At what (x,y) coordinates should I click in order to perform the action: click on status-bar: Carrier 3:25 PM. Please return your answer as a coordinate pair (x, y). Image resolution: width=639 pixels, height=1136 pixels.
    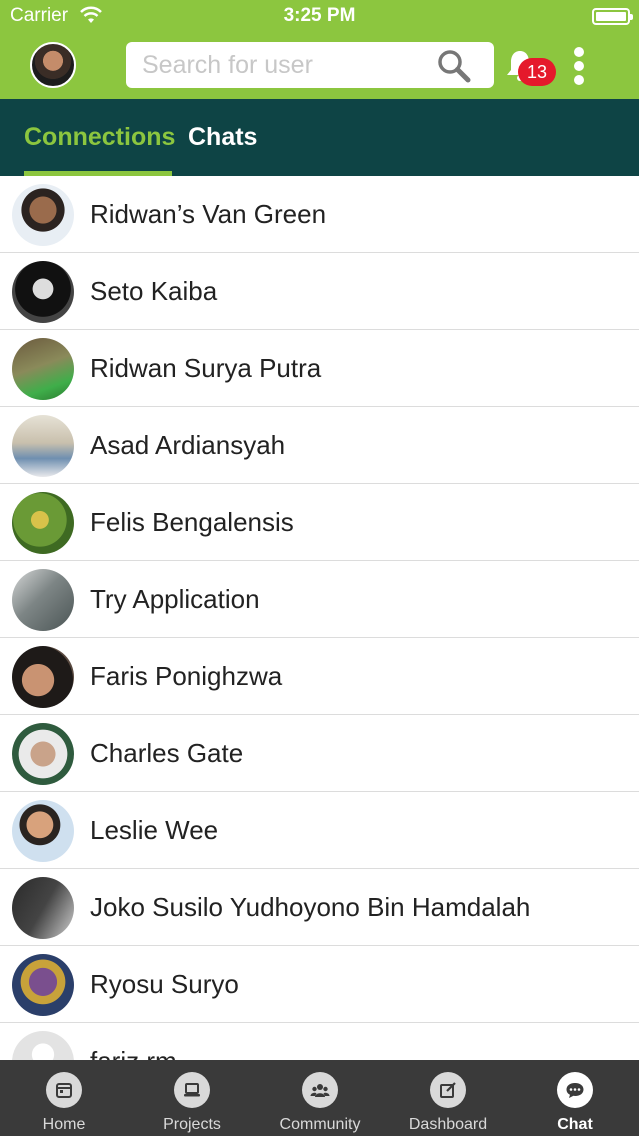
    Looking at the image, I should click on (319, 17).